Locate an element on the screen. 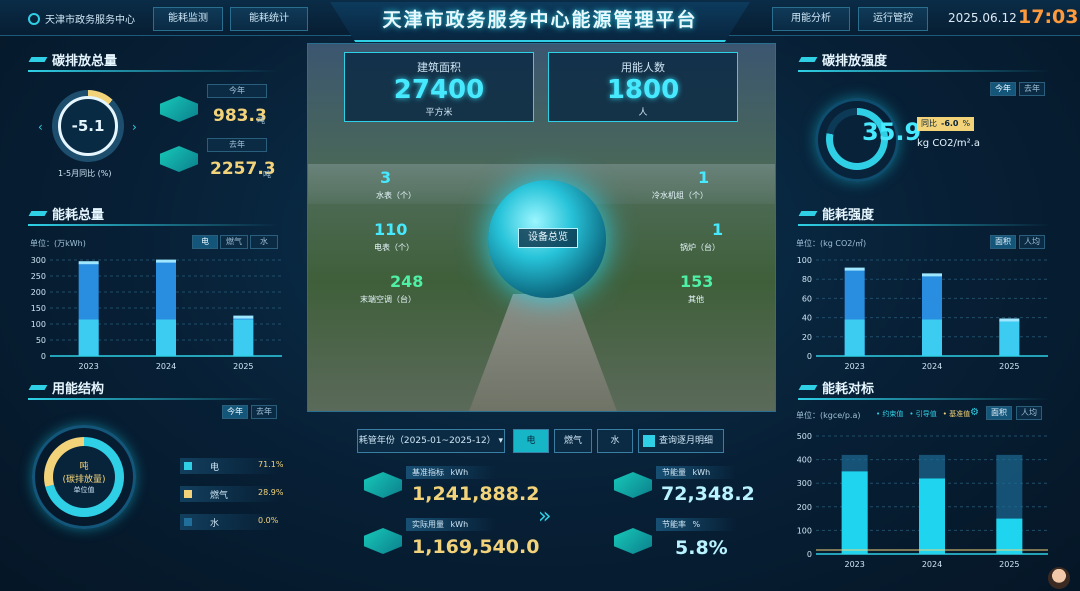 Image resolution: width=1080 pixels, height=591 pixels. tab-water: 水 is located at coordinates (264, 242).